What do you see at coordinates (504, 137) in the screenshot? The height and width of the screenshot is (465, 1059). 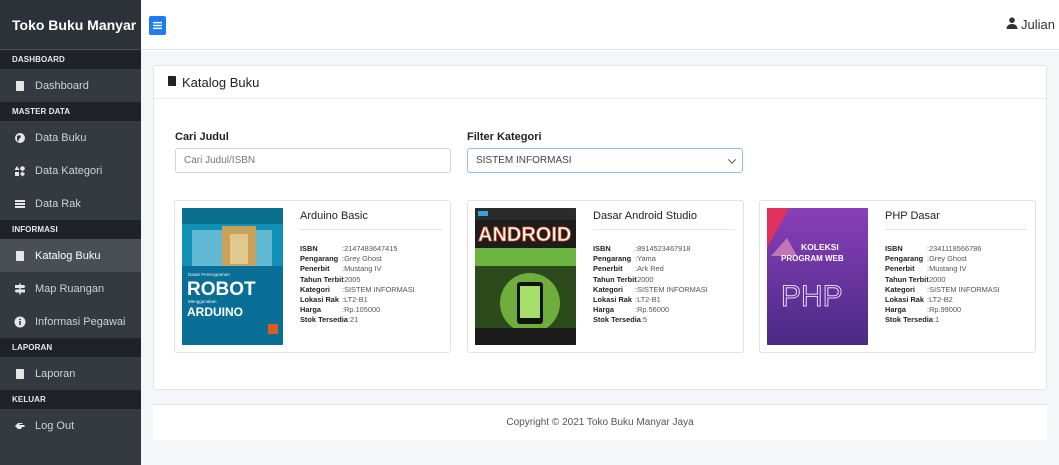 I see `filter-label: Filter Kategori` at bounding box center [504, 137].